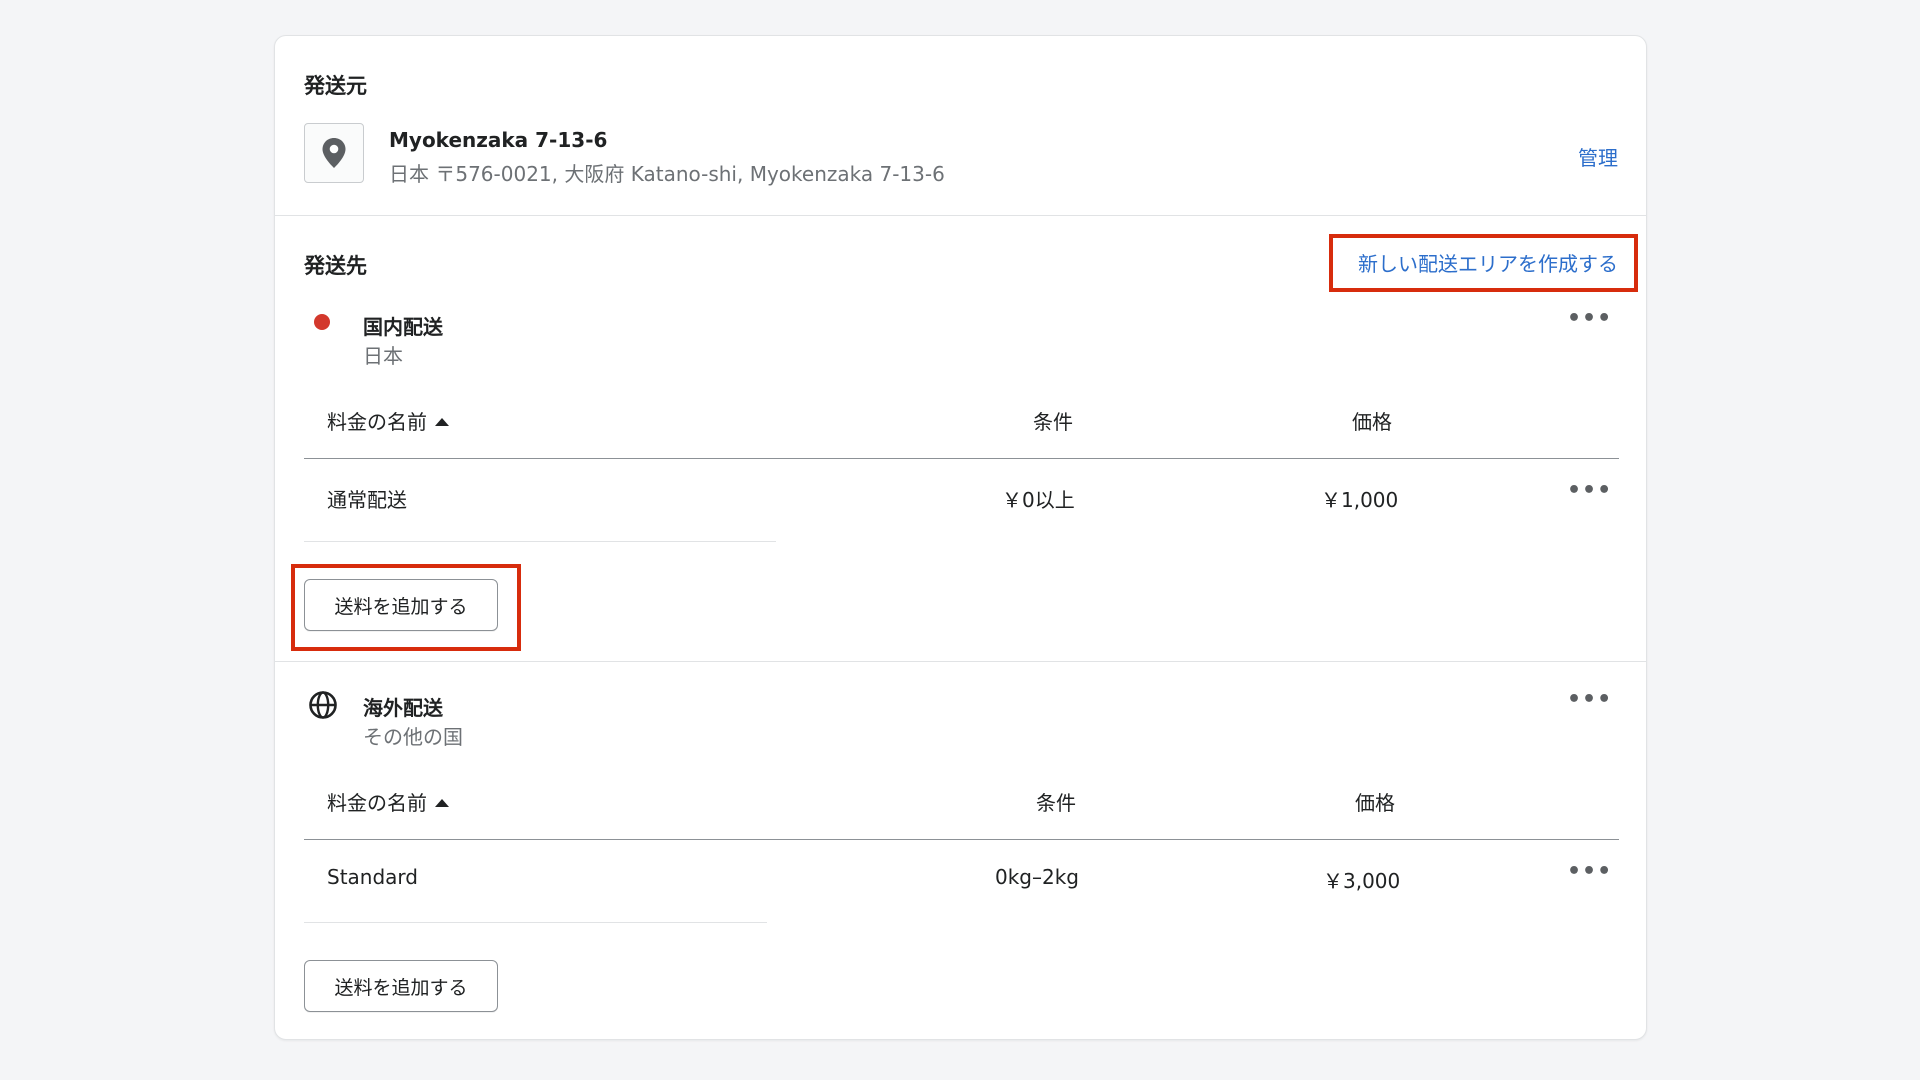 Image resolution: width=1920 pixels, height=1080 pixels. I want to click on rate-condition: 0kg–2kg, so click(1037, 877).